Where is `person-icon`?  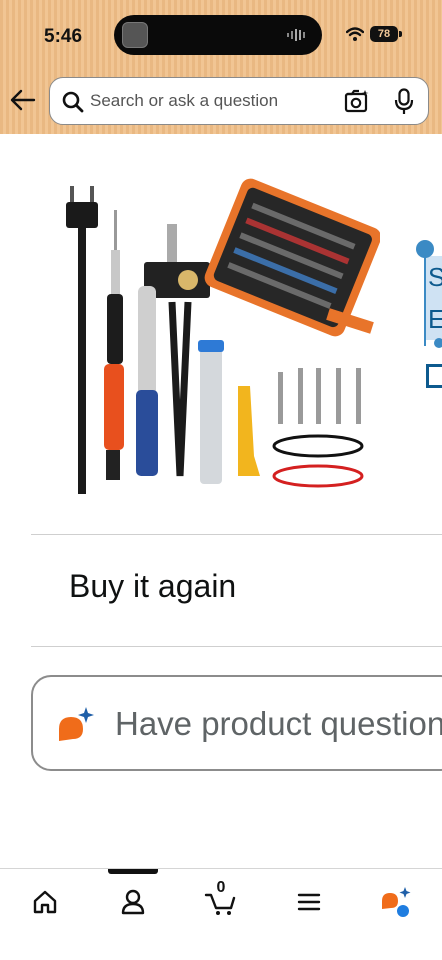 person-icon is located at coordinates (133, 902).